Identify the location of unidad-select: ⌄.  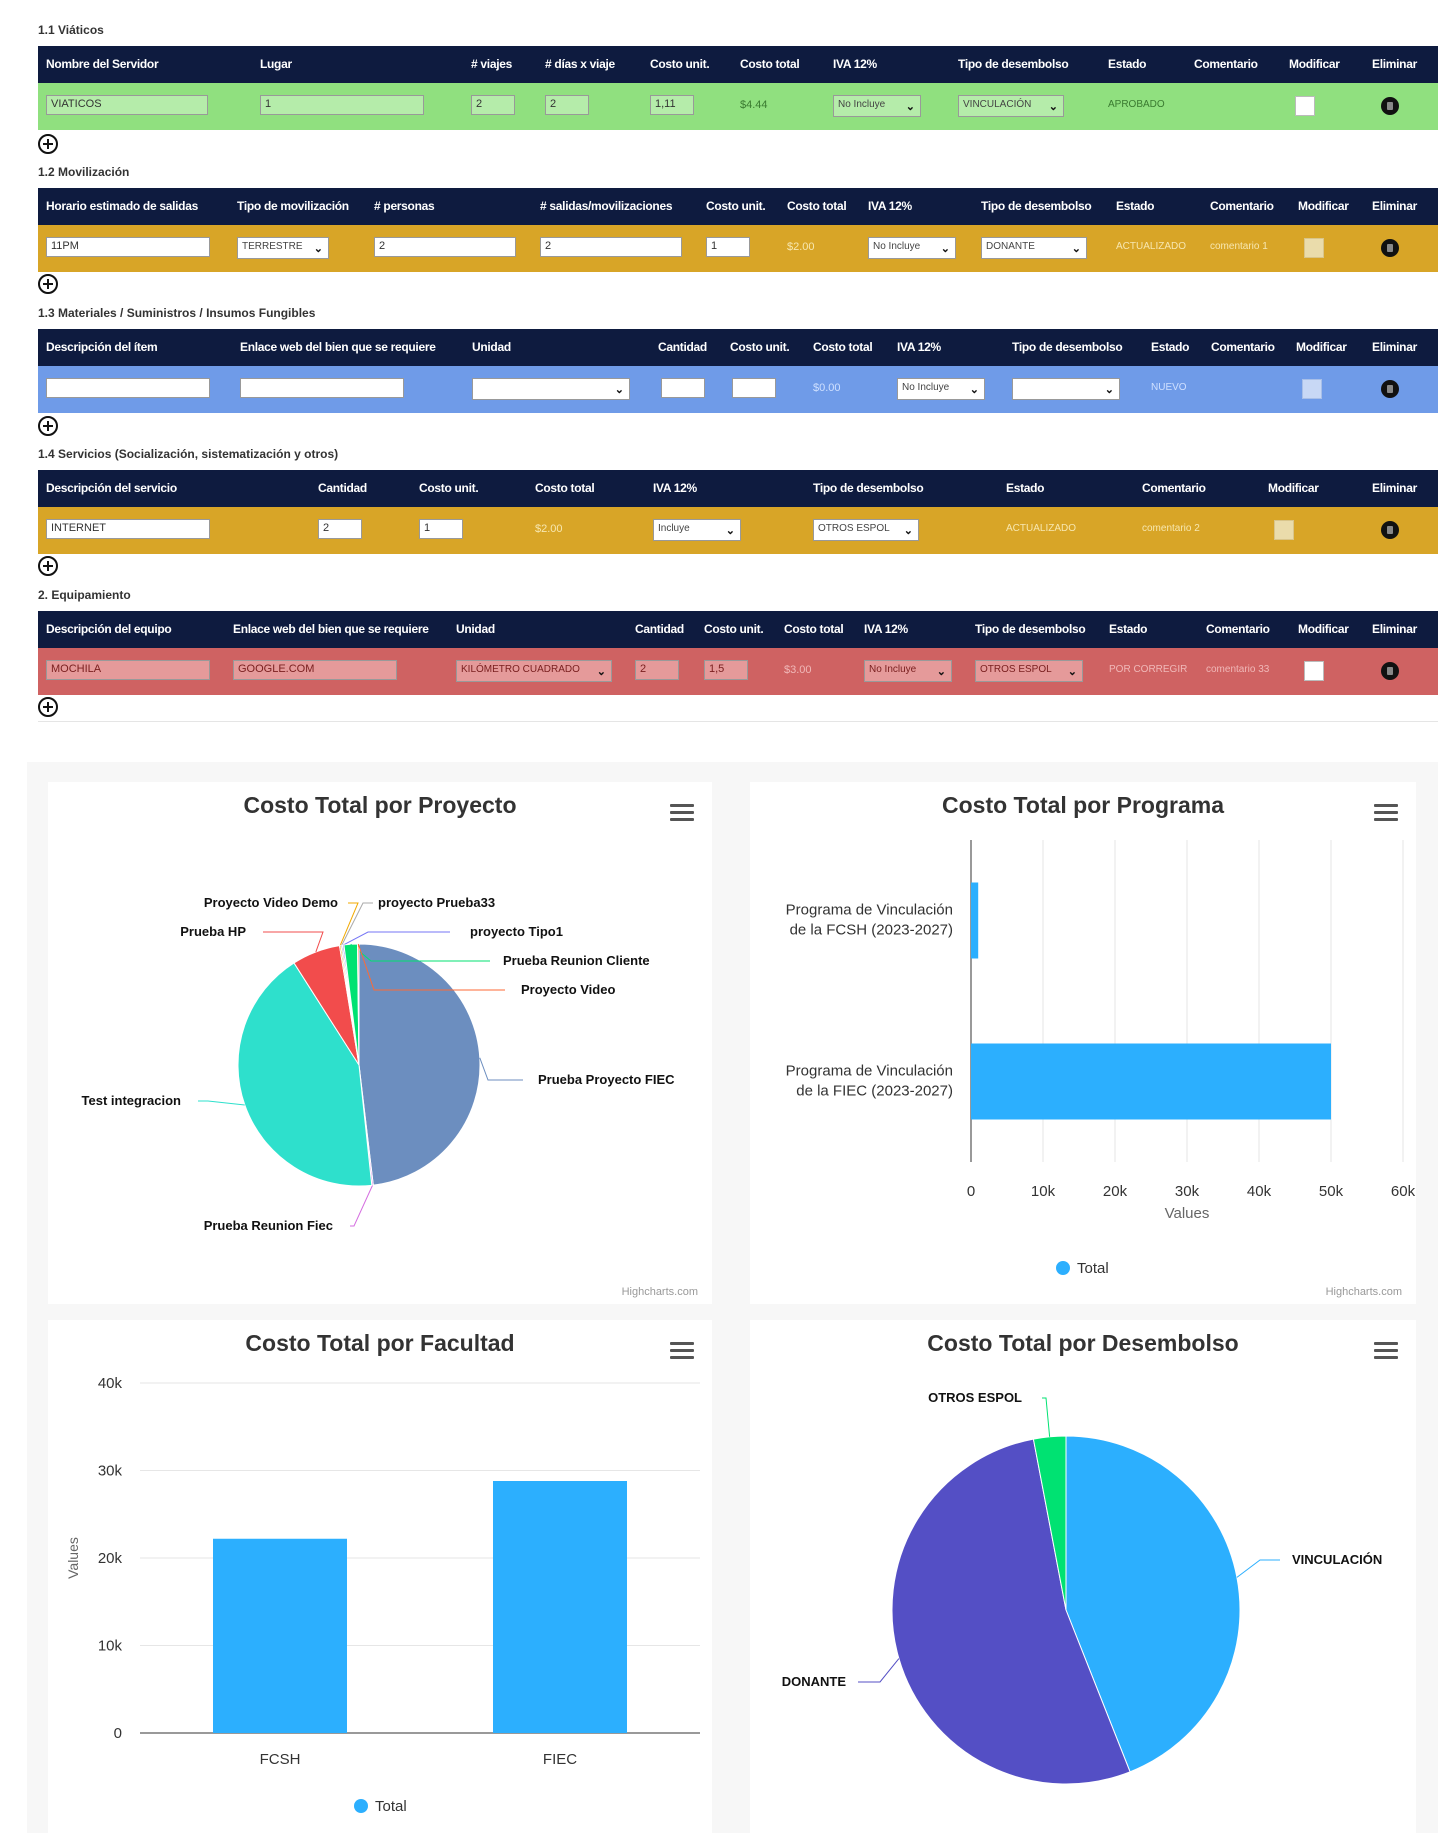
(551, 389).